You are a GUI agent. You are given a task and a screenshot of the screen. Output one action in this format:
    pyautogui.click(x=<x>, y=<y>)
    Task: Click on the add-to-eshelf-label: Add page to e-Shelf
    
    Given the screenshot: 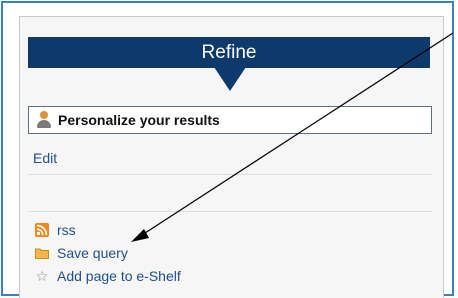 What is the action you would take?
    pyautogui.click(x=119, y=275)
    